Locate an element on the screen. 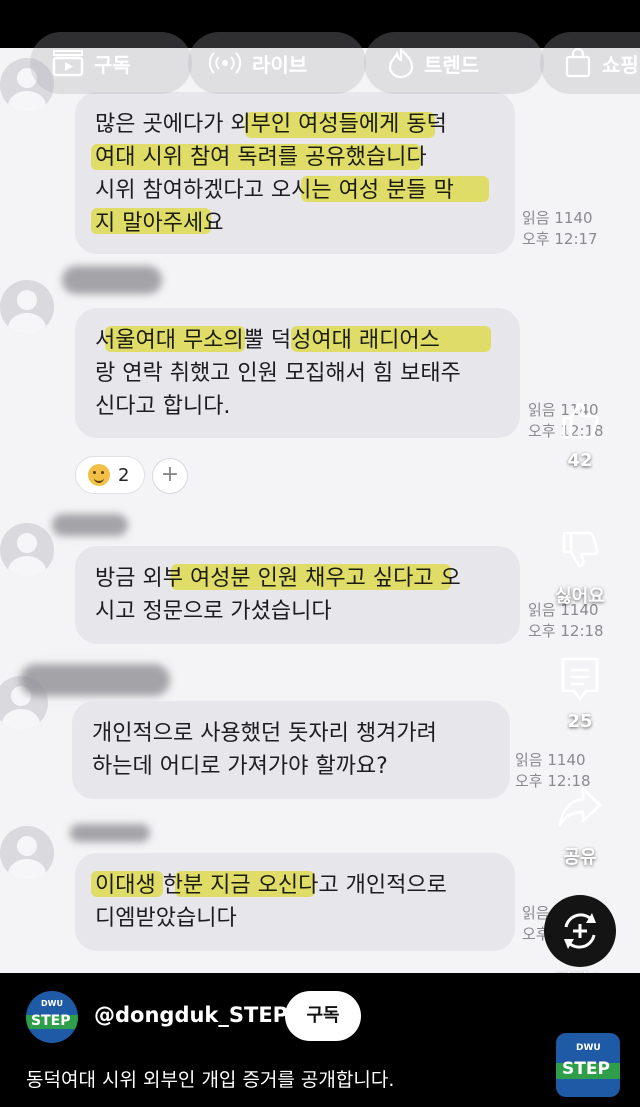  timestamp: 오후 12:17 is located at coordinates (560, 239).